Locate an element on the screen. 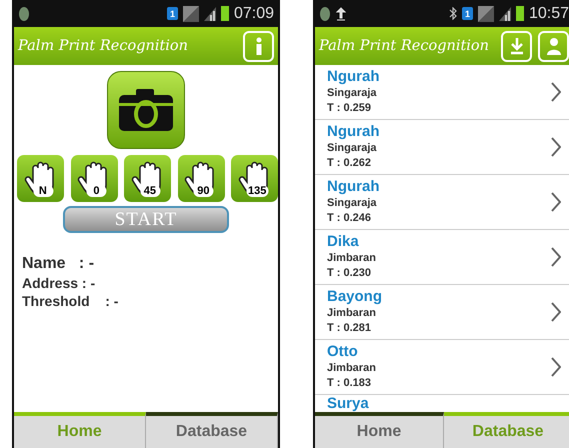 This screenshot has height=448, width=569. record-threshold: T : 0.183 is located at coordinates (349, 383).